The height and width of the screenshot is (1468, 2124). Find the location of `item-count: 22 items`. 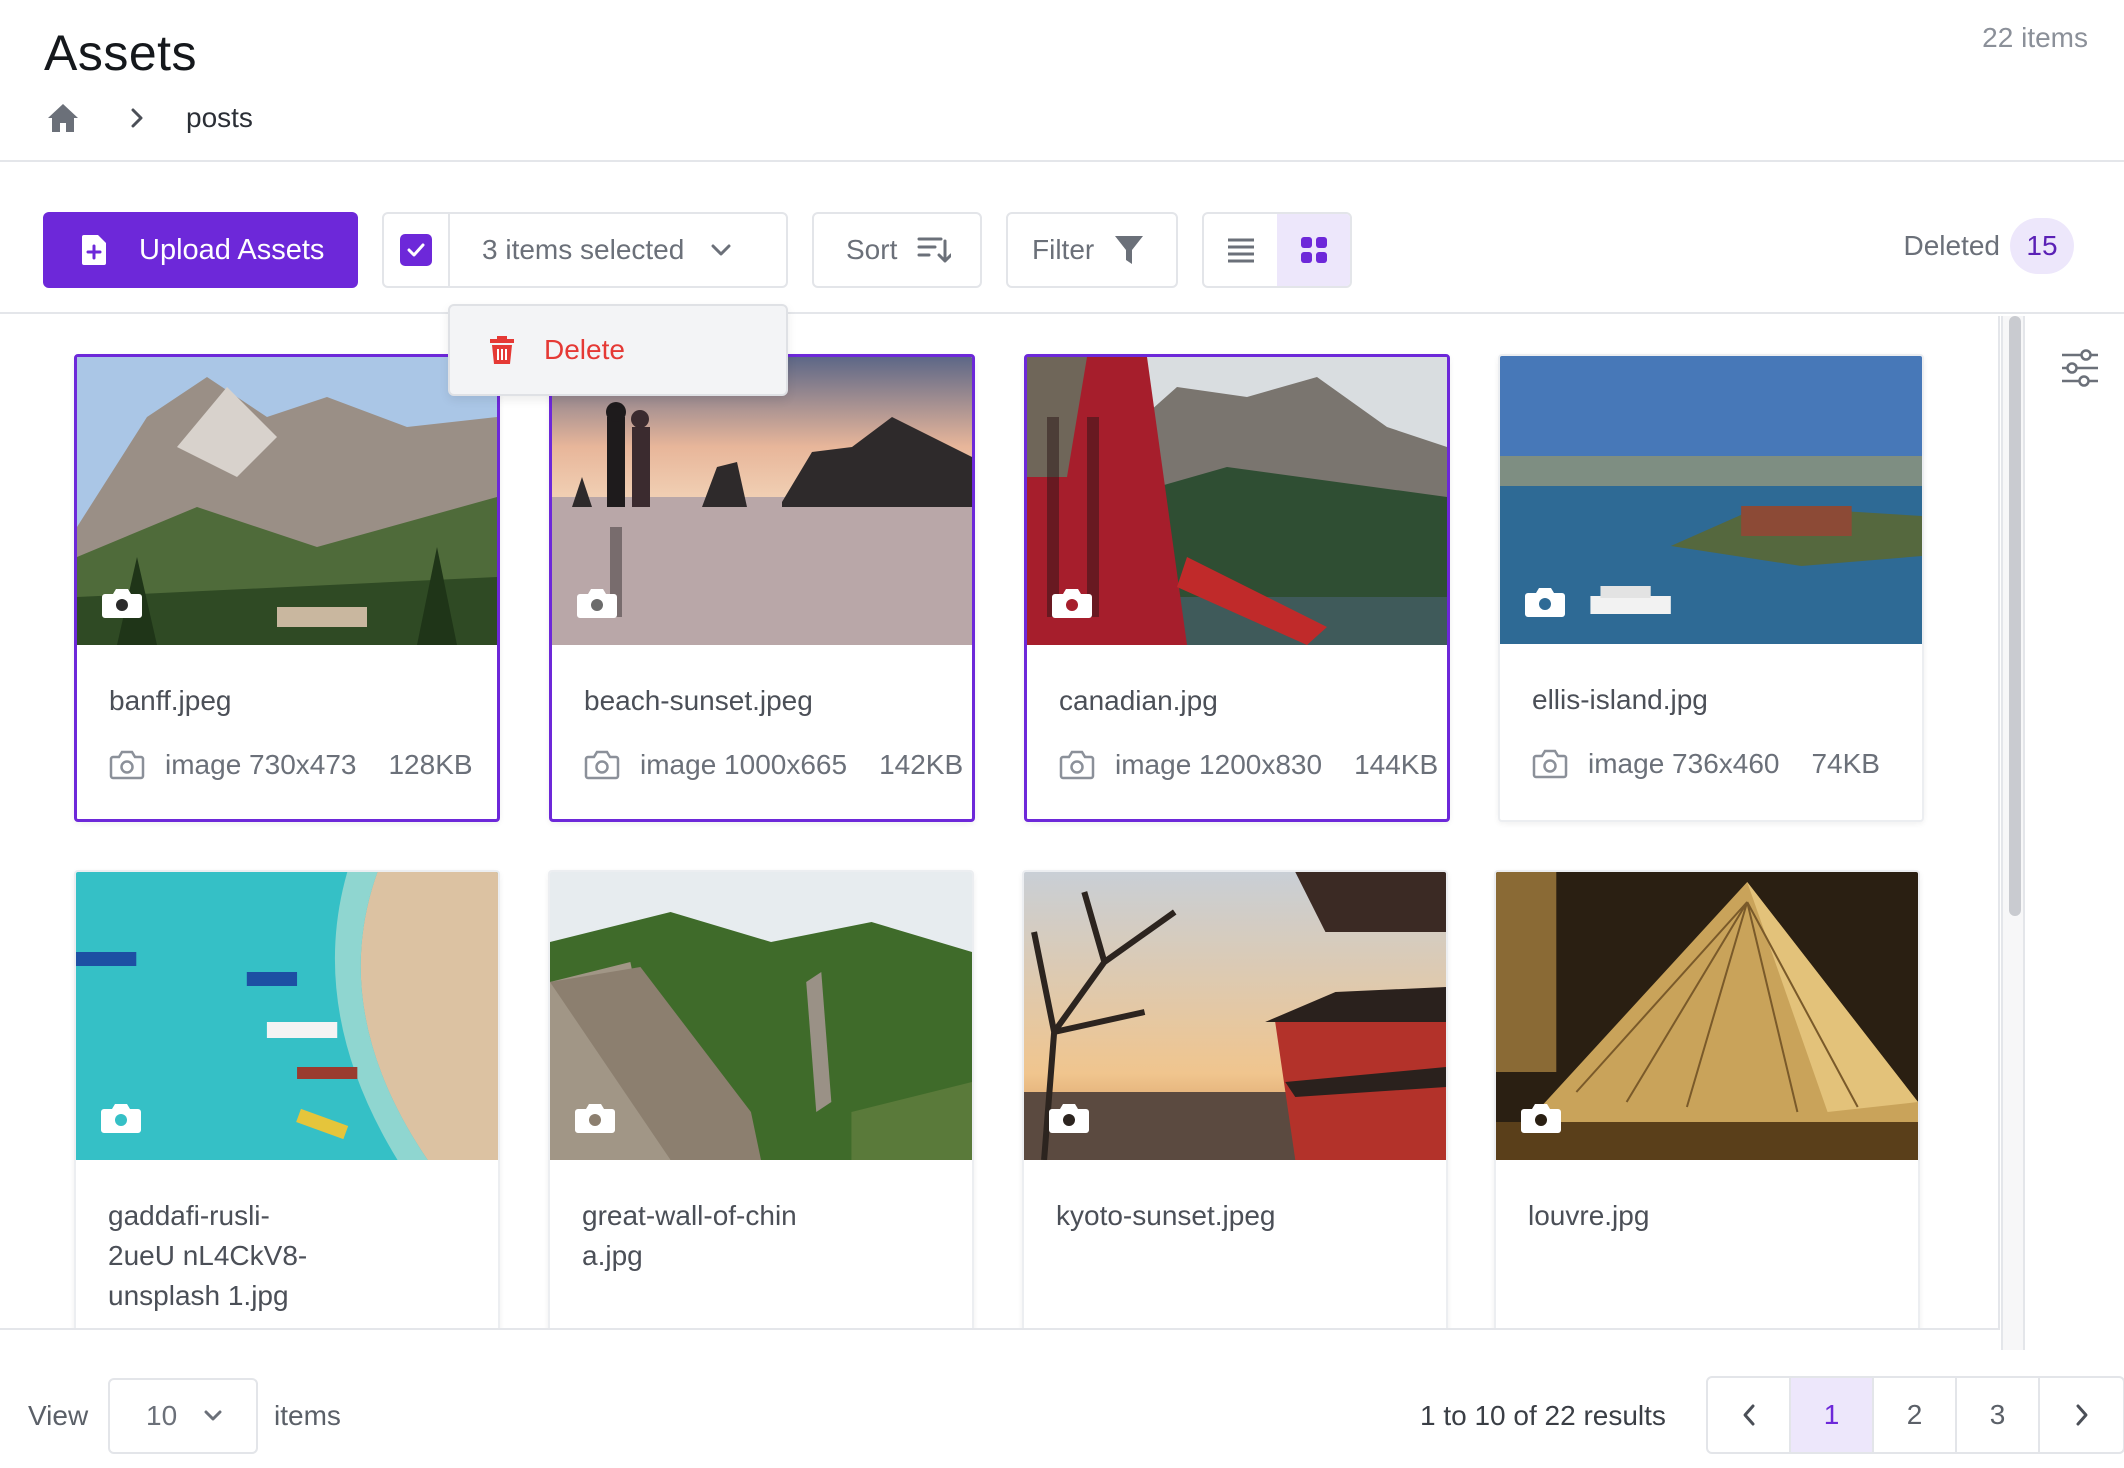

item-count: 22 items is located at coordinates (2035, 37).